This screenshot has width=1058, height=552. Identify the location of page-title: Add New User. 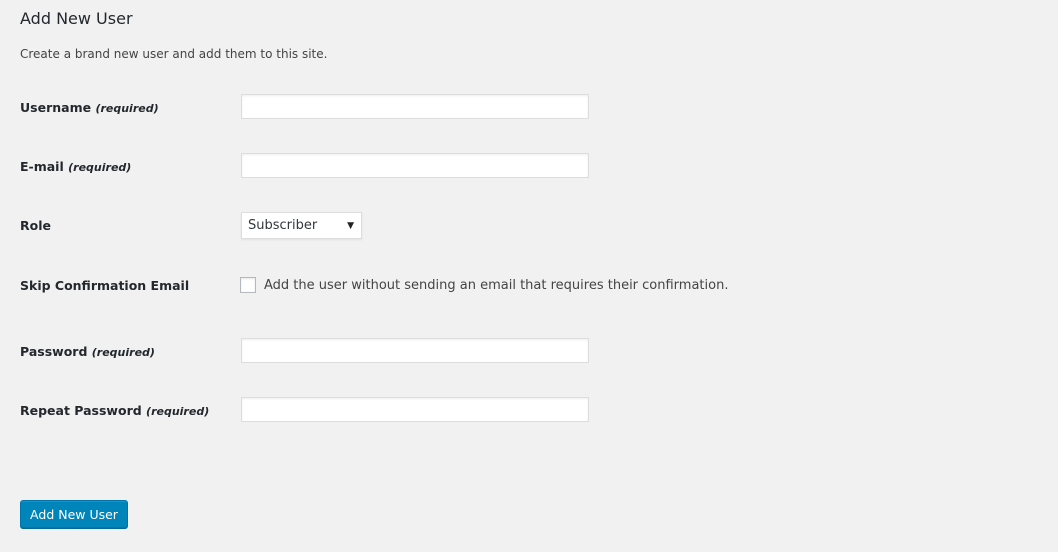
(76, 18).